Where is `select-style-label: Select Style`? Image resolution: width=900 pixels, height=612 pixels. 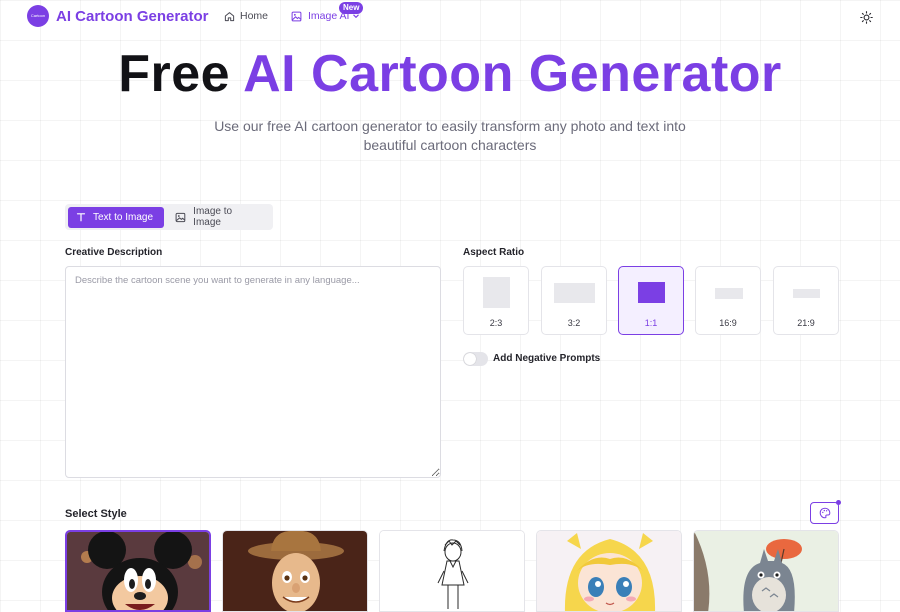
select-style-label: Select Style is located at coordinates (96, 514).